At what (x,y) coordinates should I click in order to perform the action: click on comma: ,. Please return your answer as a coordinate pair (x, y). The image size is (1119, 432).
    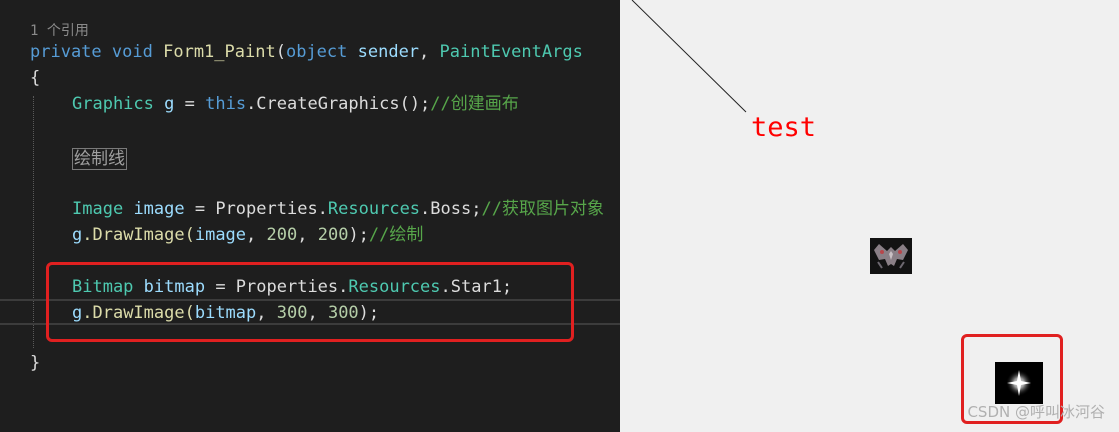
    Looking at the image, I should click on (429, 52).